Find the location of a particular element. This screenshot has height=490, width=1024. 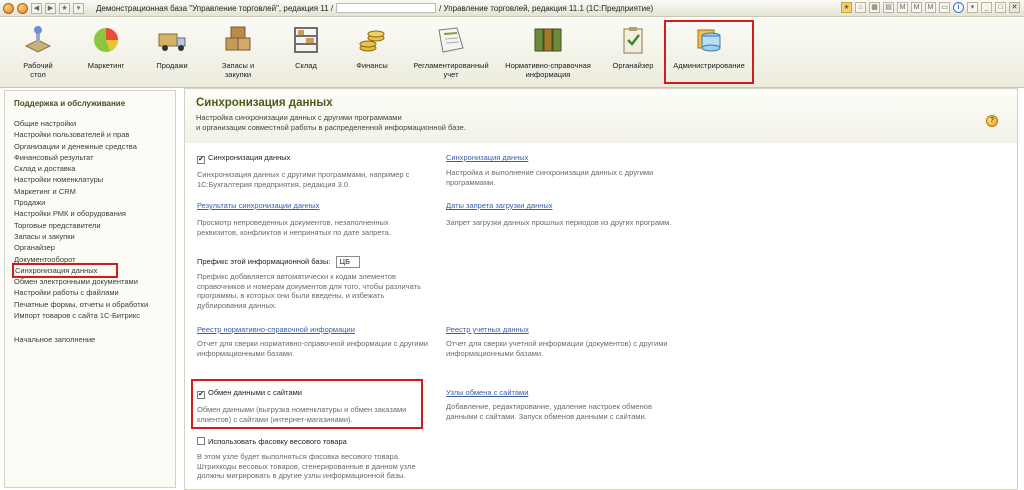

m-minus-icon: M is located at coordinates (930, 7).